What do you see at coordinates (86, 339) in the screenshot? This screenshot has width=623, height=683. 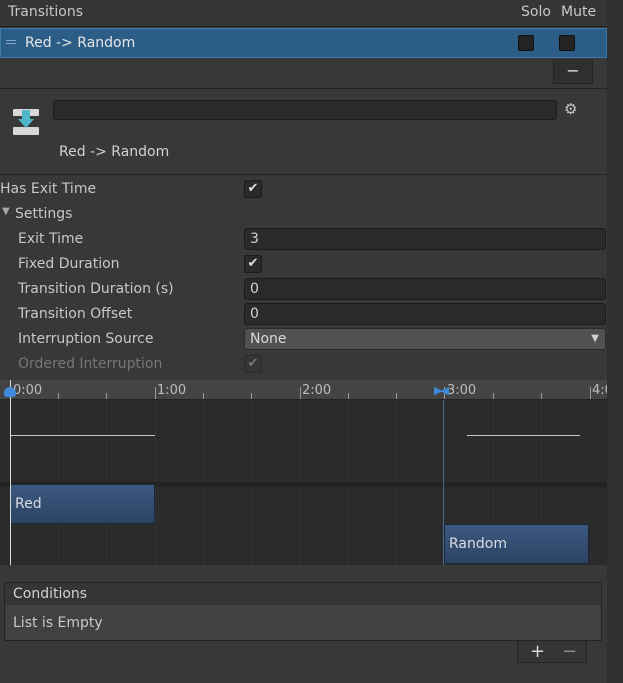 I see `interruption-source-label: Interruption Source` at bounding box center [86, 339].